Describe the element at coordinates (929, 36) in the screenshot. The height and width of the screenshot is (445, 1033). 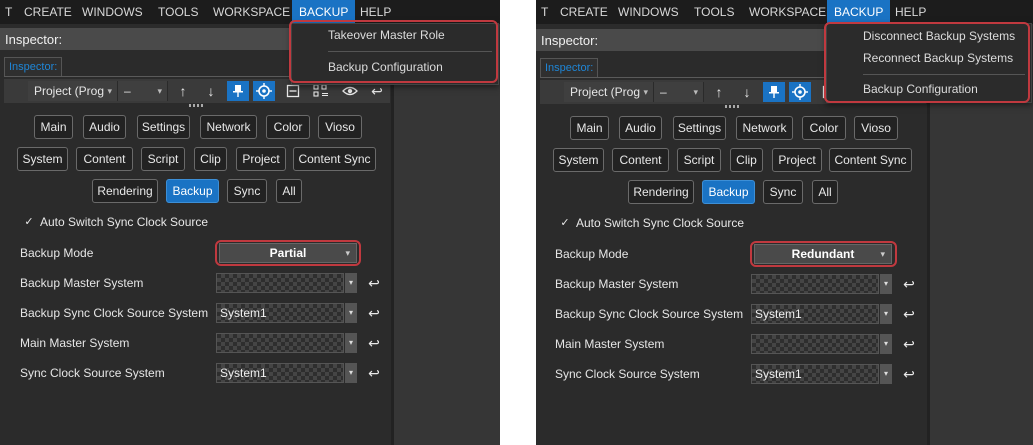
I see `menu-disconnect-backup-systems: Disconnect Backup Systems` at that location.